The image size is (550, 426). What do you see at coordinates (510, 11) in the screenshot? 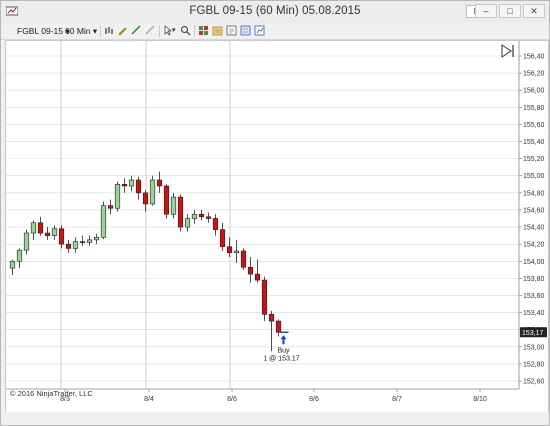
I see `maximize-button: □` at bounding box center [510, 11].